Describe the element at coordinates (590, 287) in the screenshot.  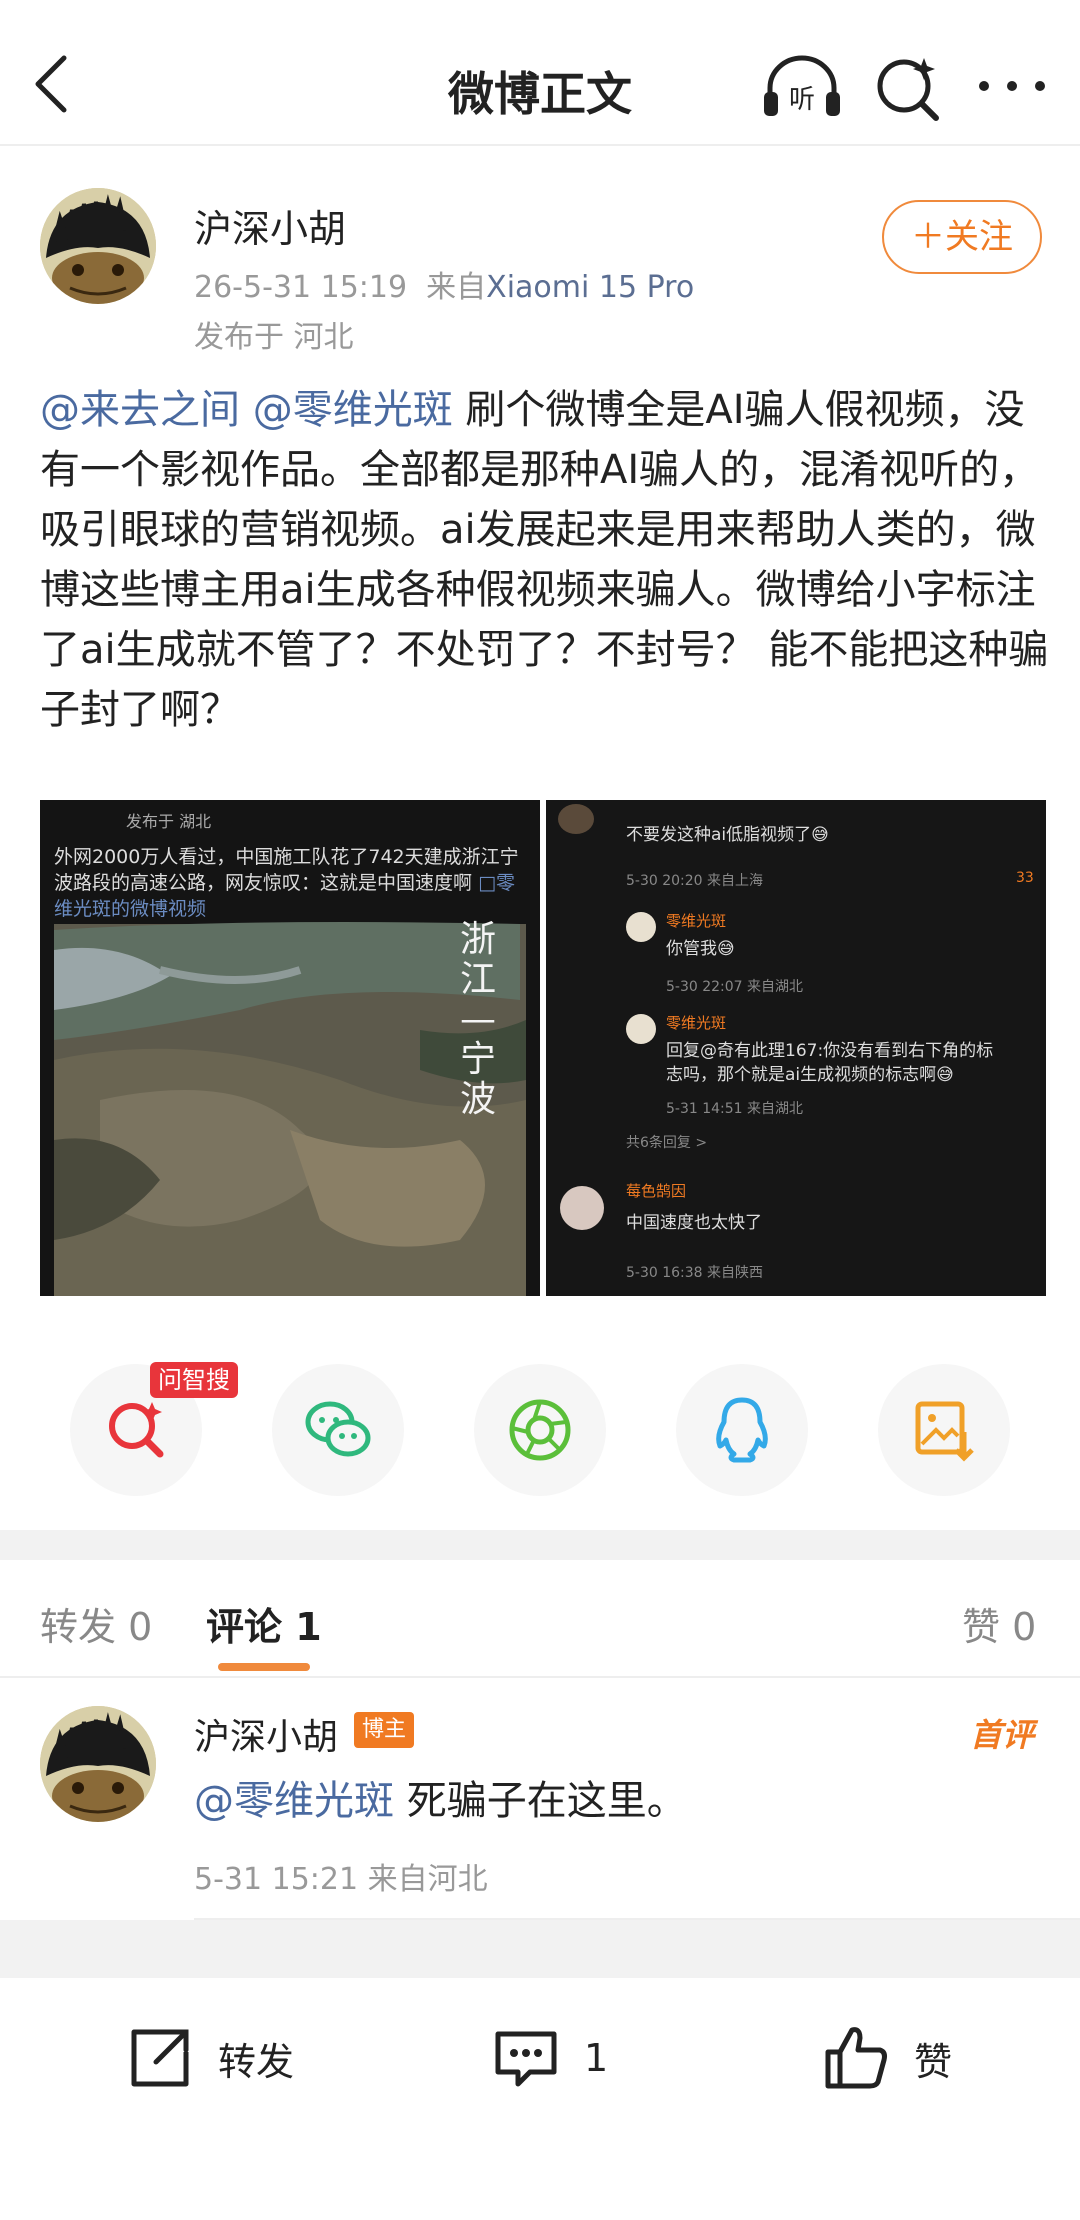
I see `post-device: Xiaomi 15 Pro` at that location.